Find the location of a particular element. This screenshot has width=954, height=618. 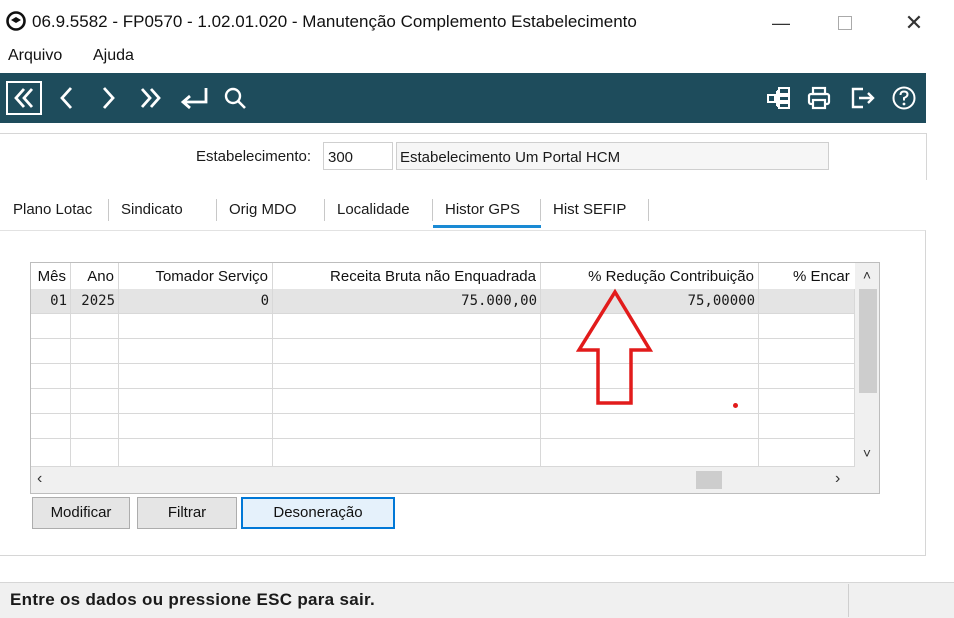

estabelecimento-code-field: 300 is located at coordinates (358, 156).